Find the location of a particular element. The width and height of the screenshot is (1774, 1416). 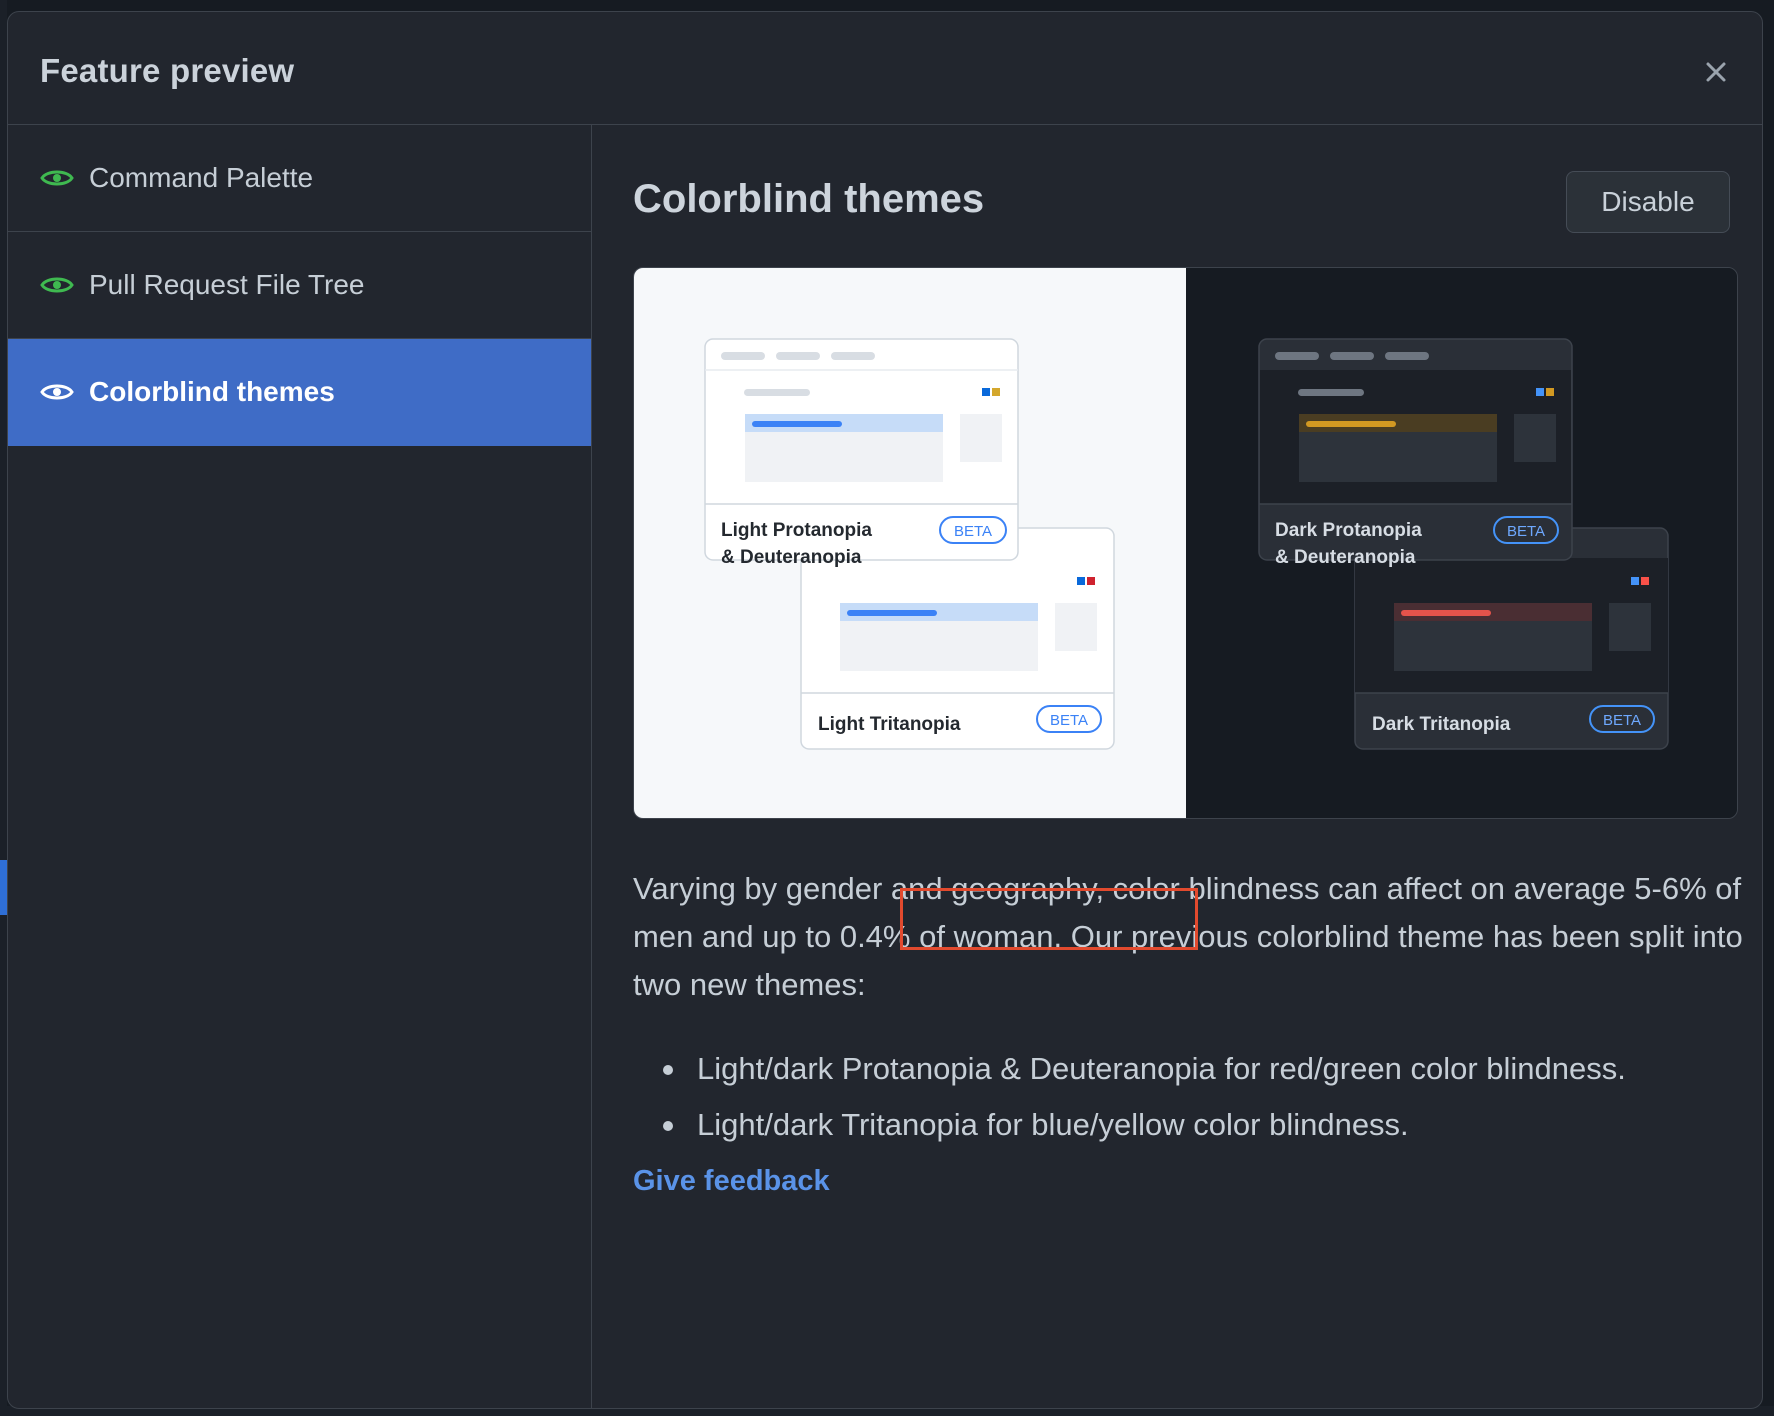

background-page-edge is located at coordinates (3, 708).